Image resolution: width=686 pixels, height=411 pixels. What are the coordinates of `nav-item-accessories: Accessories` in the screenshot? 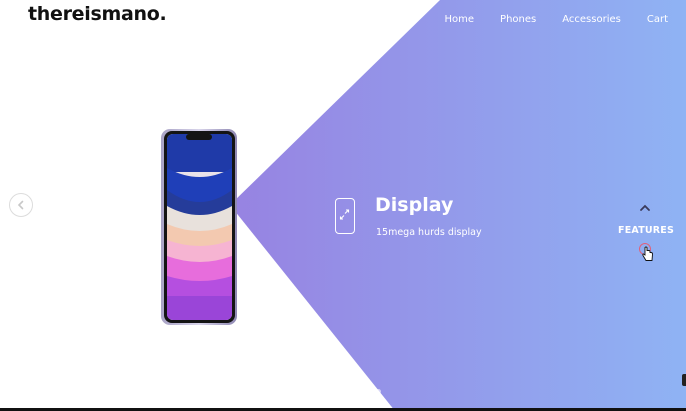 It's located at (591, 19).